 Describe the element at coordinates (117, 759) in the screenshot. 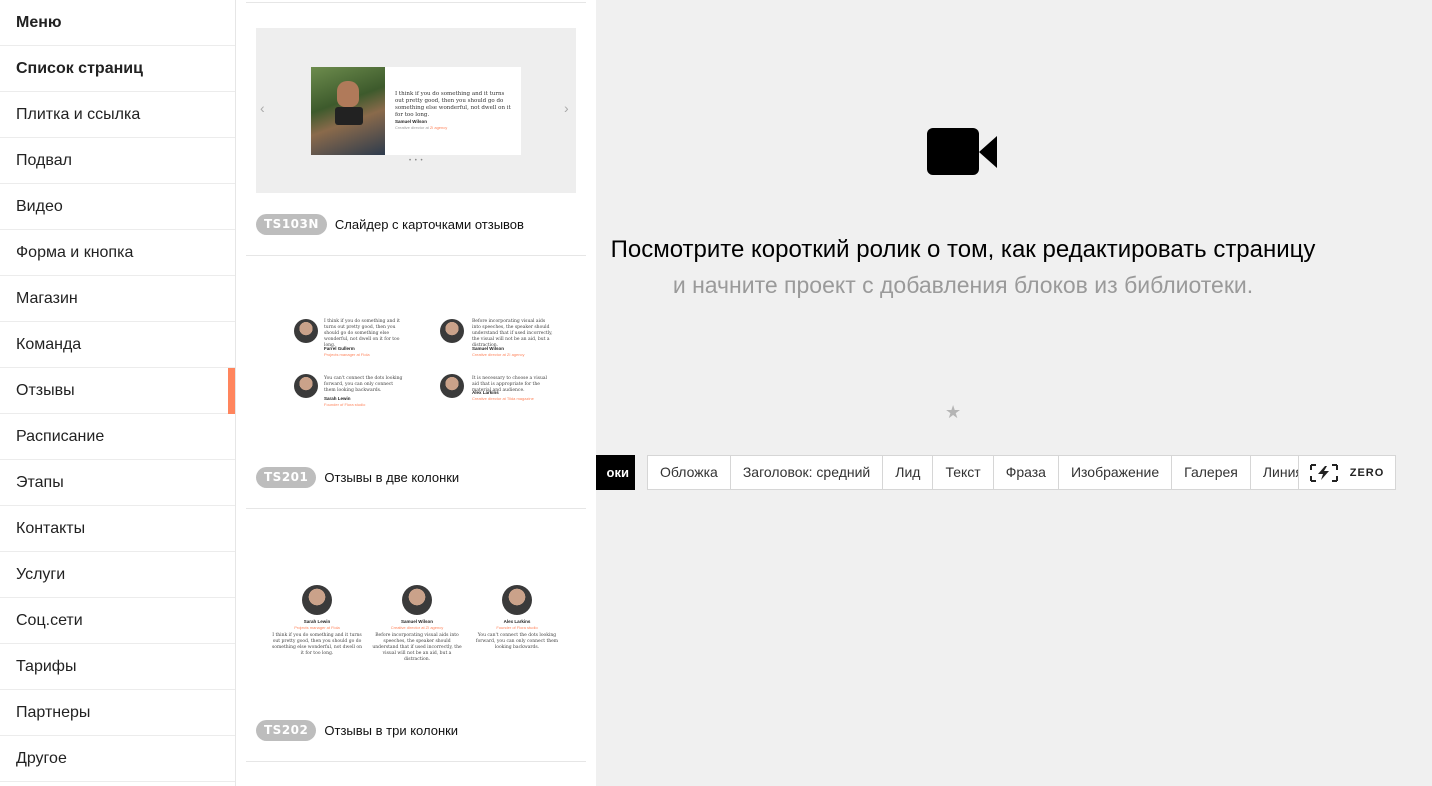

I see `sidebar-item: Другое` at that location.